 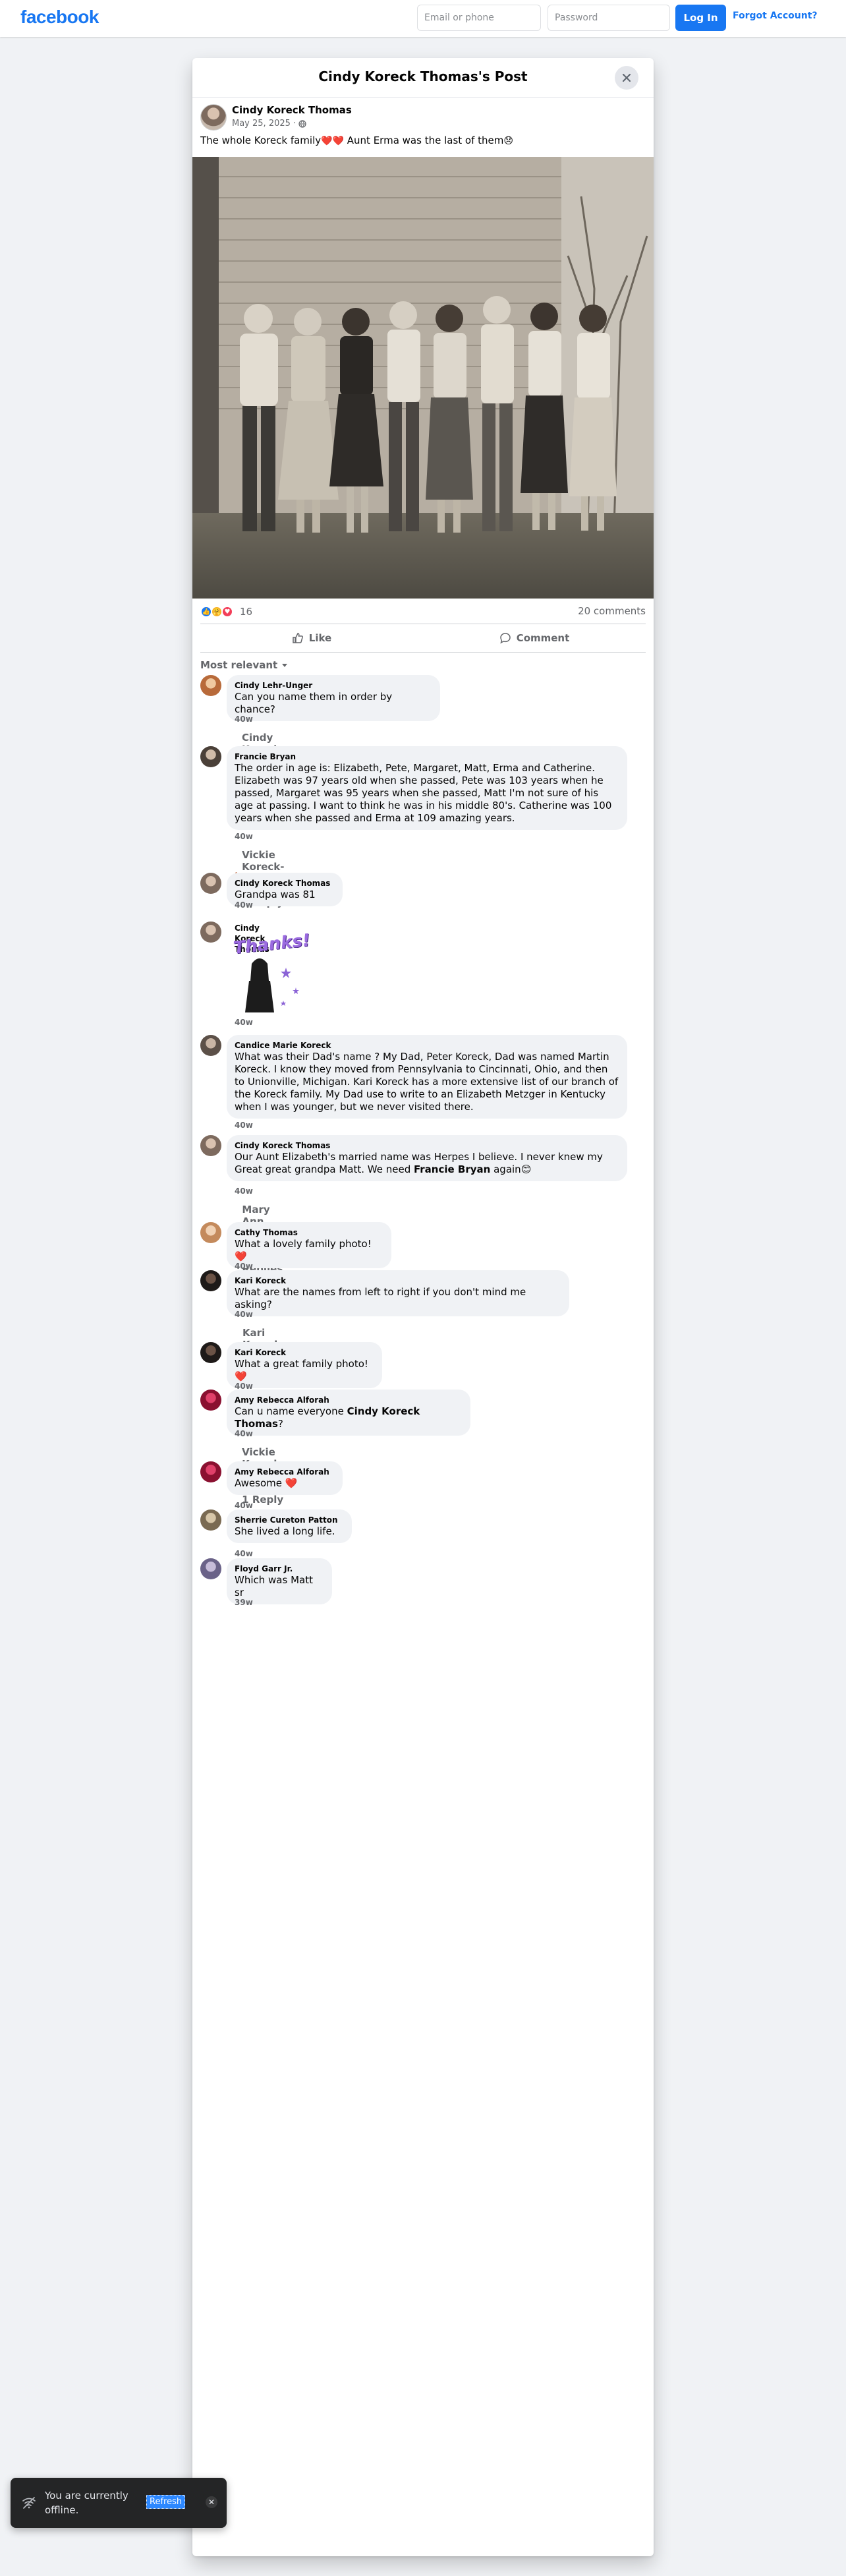 I want to click on comment-text: Can you name them in order by chance?, so click(x=314, y=703).